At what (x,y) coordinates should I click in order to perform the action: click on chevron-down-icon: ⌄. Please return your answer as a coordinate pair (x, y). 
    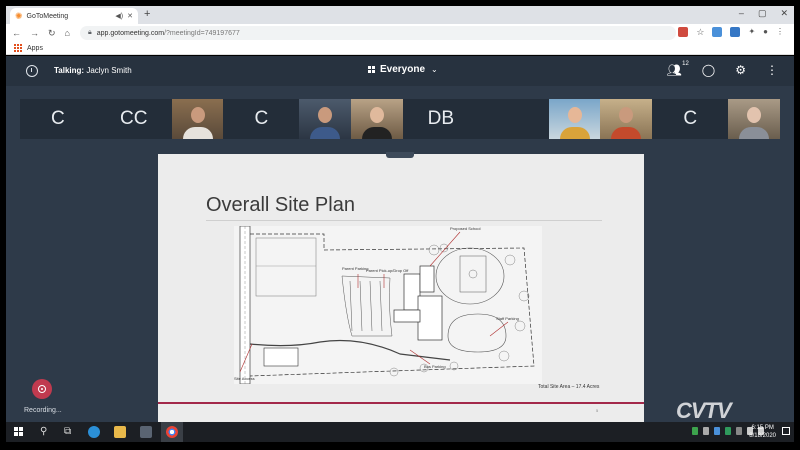
    Looking at the image, I should click on (434, 69).